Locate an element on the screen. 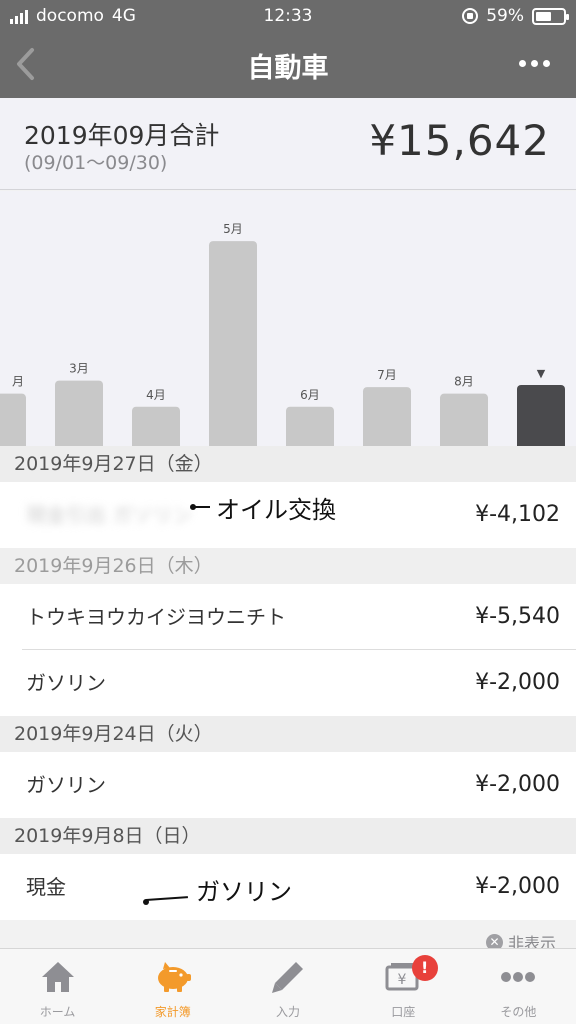 The width and height of the screenshot is (576, 1024). piggy-bank-icon is located at coordinates (174, 977).